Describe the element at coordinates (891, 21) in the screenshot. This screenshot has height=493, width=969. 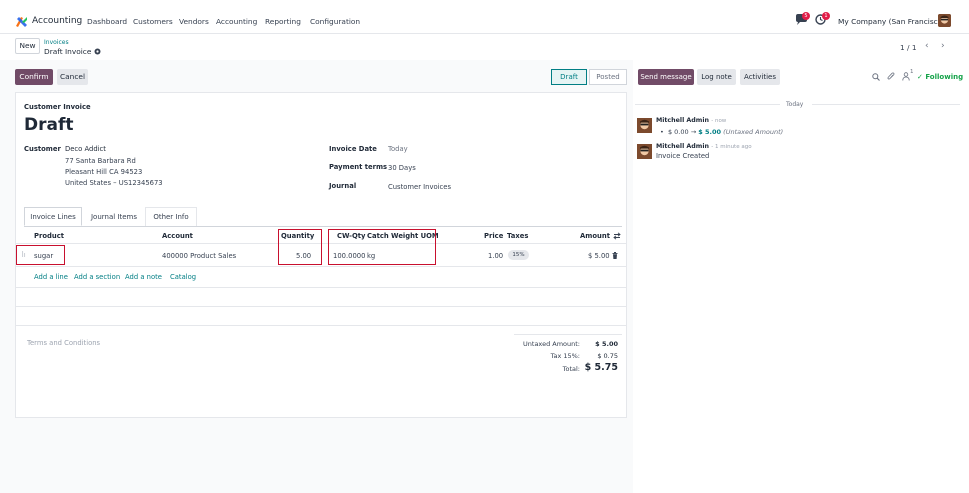
I see `company-switcher: My Company (San Francisco)` at that location.